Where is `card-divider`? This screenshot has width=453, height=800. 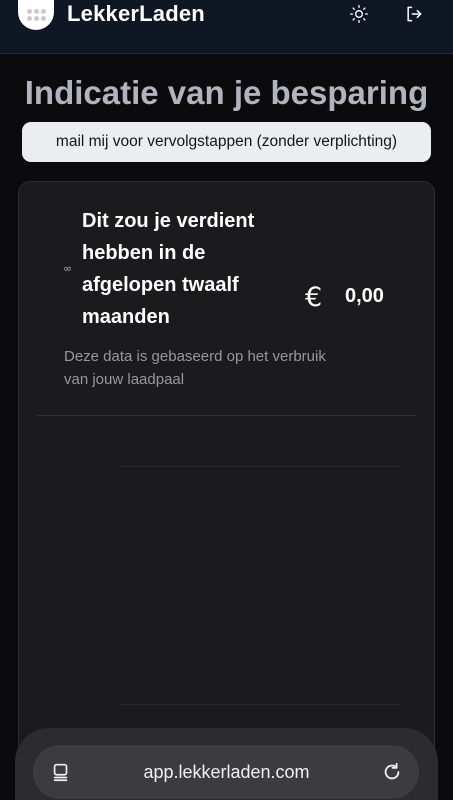 card-divider is located at coordinates (226, 415).